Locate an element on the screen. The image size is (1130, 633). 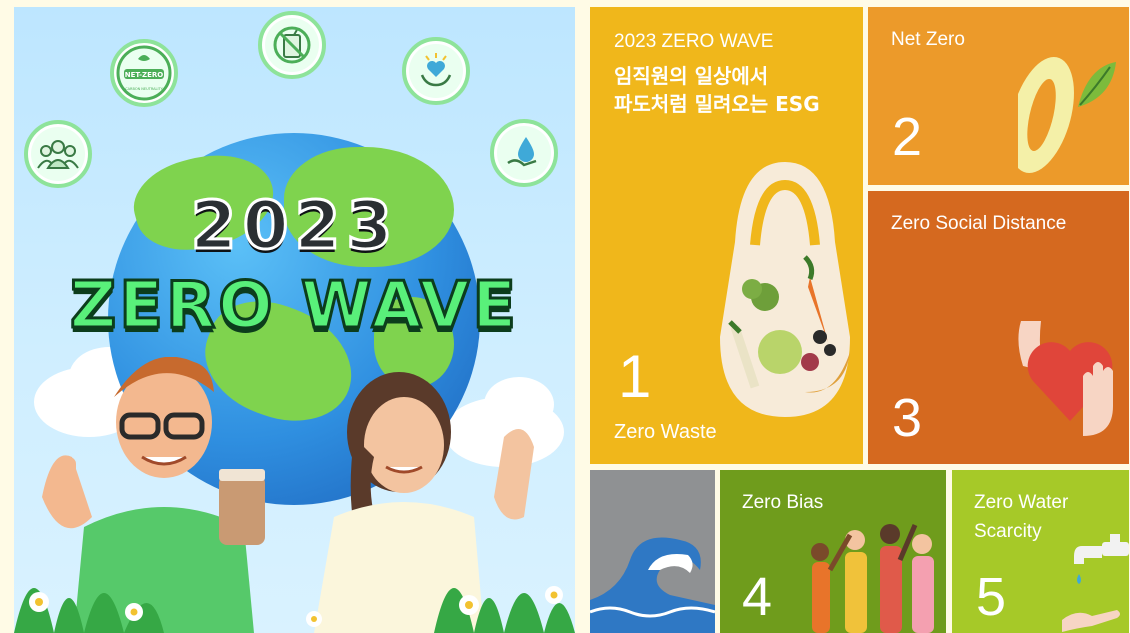
tile1-number: 1 is located at coordinates (635, 376).